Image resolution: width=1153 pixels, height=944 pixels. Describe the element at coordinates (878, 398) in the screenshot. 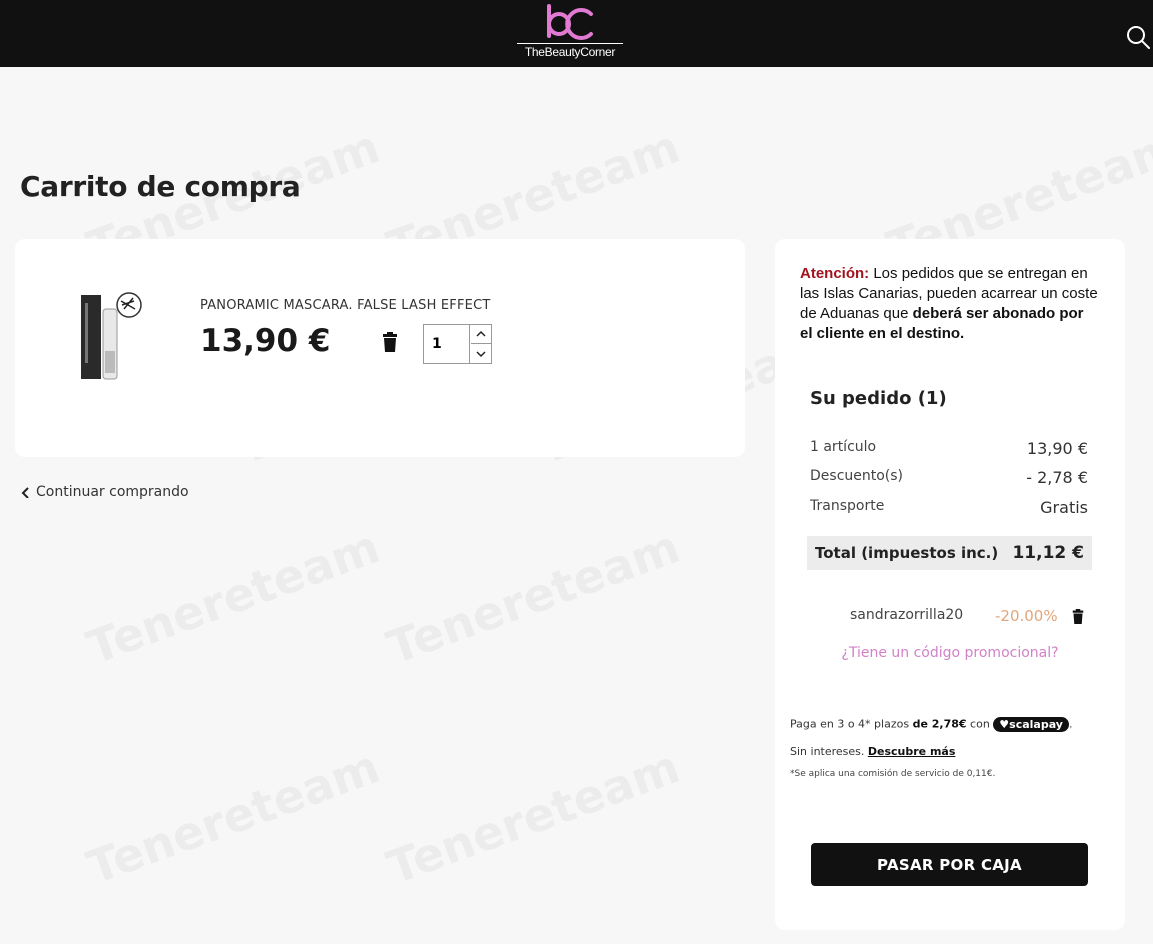

I see `summary-title: Su pedido (1)` at that location.